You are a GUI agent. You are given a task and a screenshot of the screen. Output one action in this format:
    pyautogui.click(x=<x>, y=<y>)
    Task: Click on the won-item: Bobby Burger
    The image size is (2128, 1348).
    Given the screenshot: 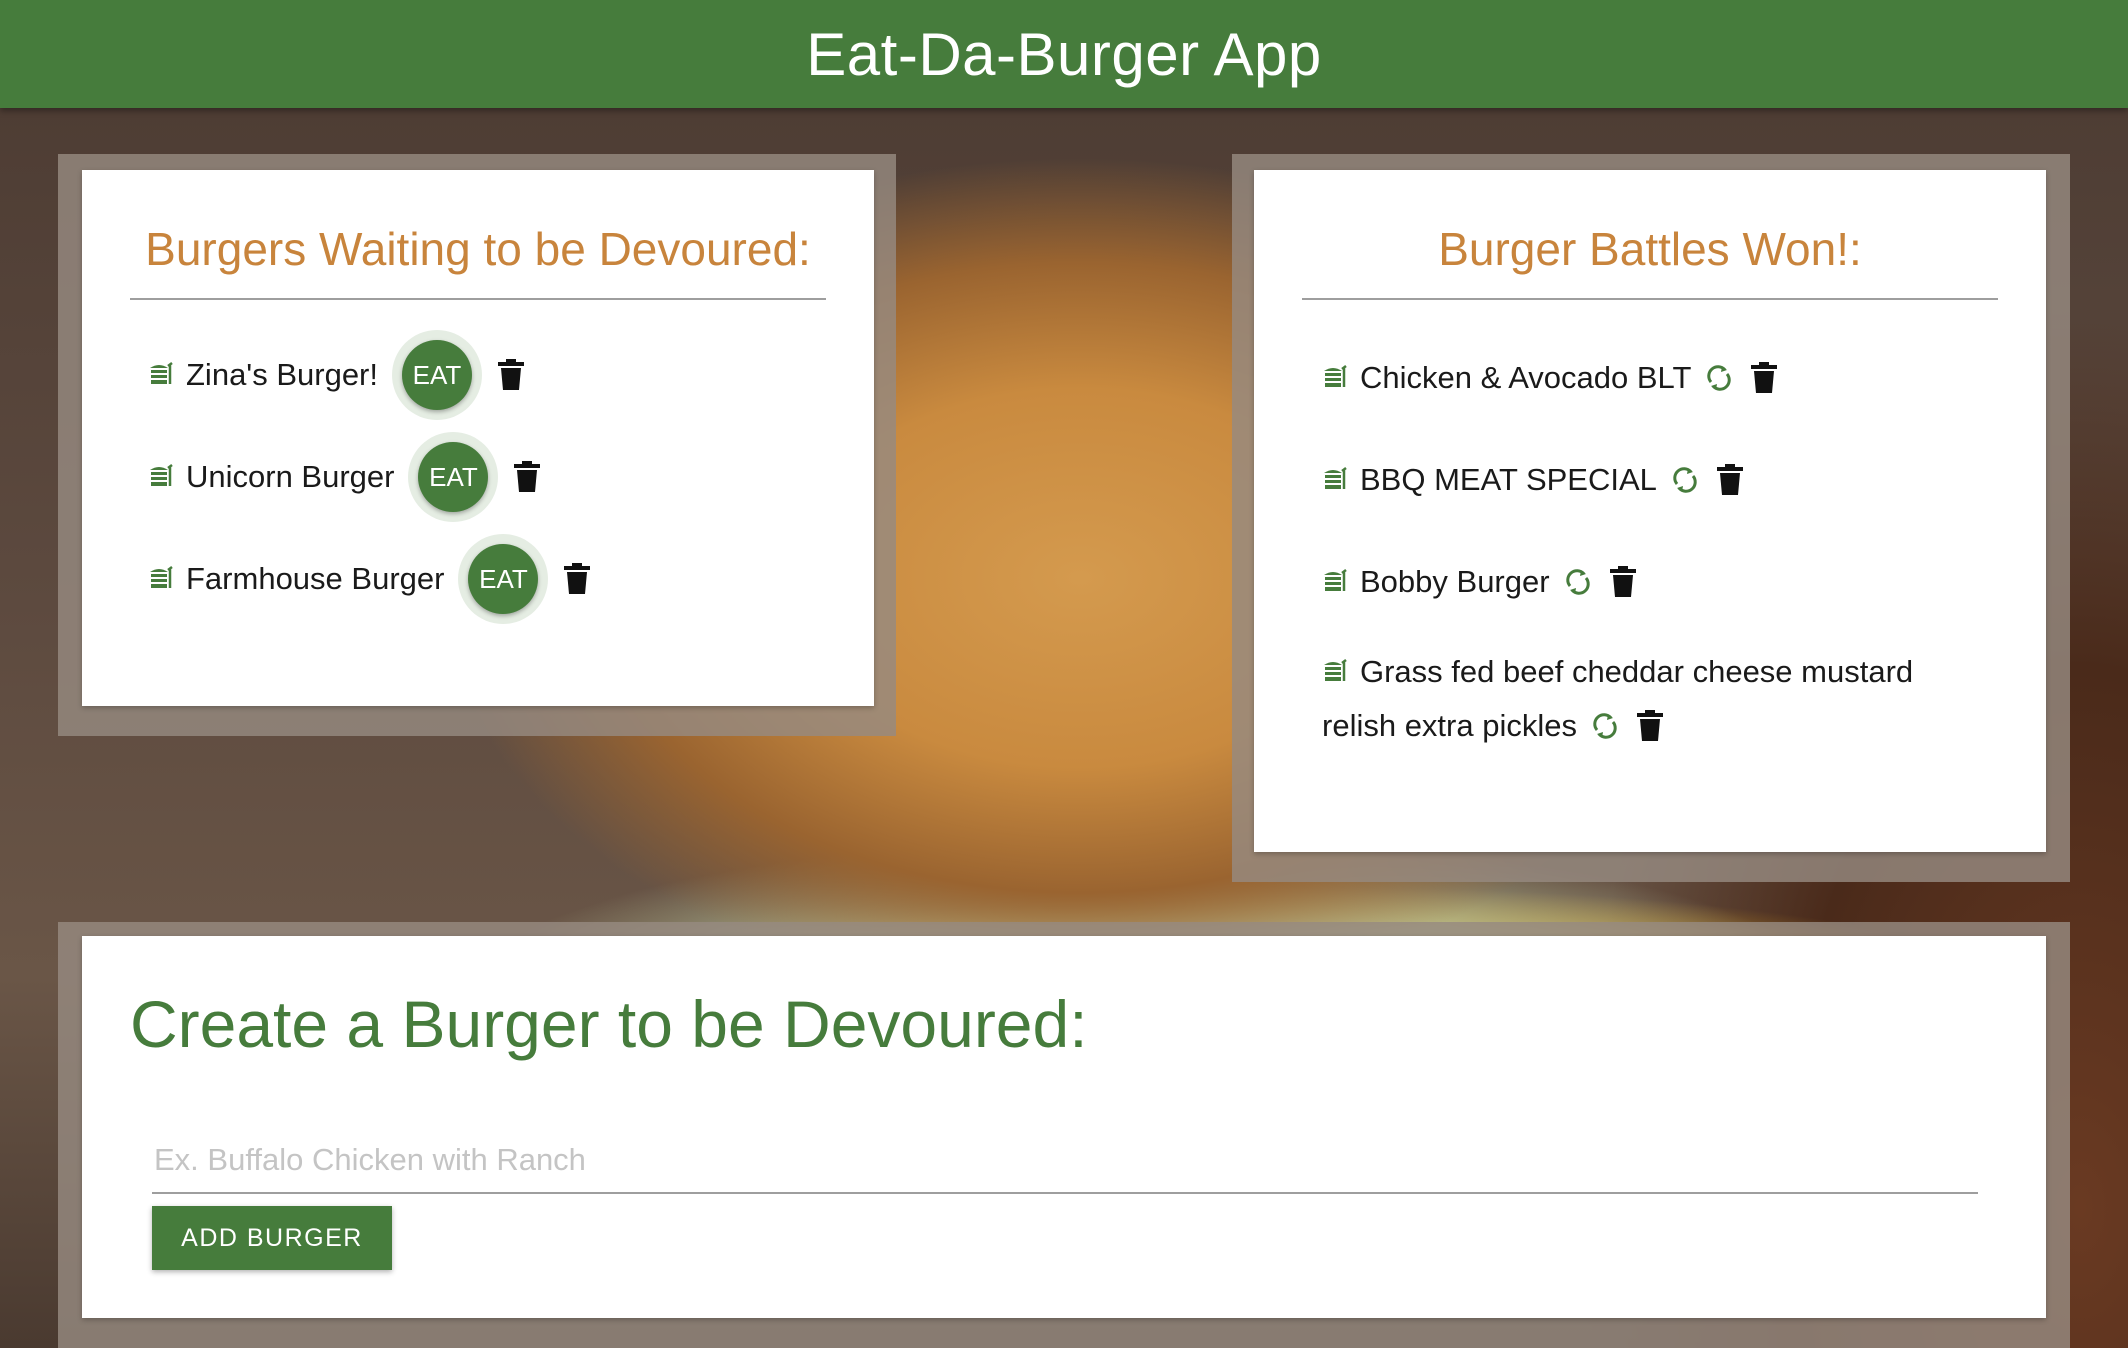 What is the action you would take?
    pyautogui.click(x=1479, y=582)
    